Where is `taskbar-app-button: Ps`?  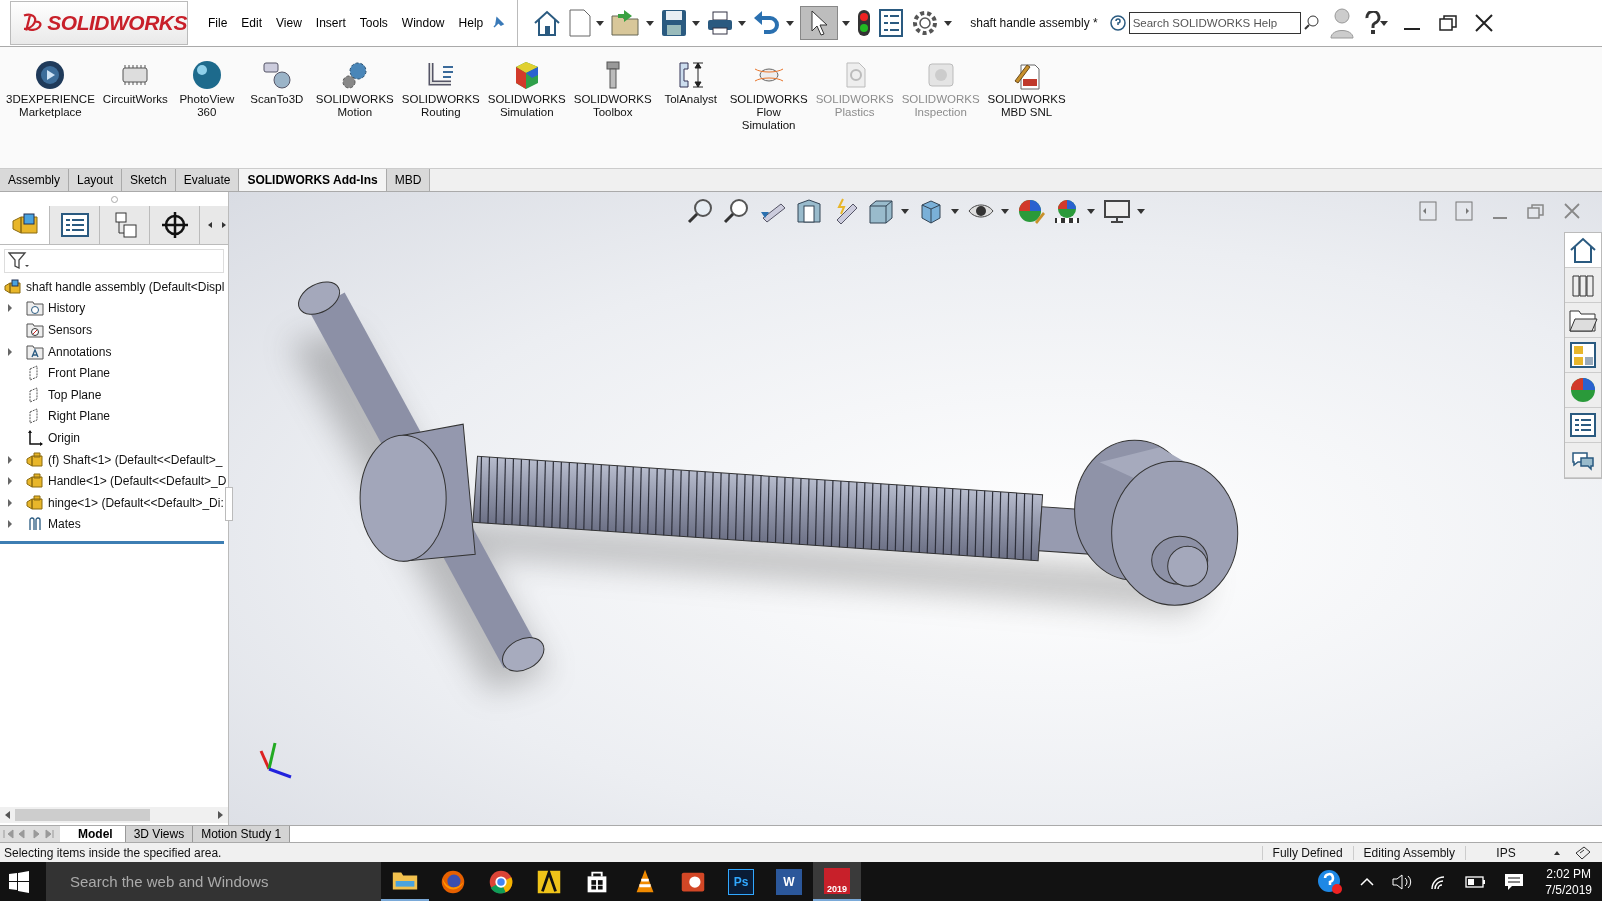
taskbar-app-button: Ps is located at coordinates (741, 881).